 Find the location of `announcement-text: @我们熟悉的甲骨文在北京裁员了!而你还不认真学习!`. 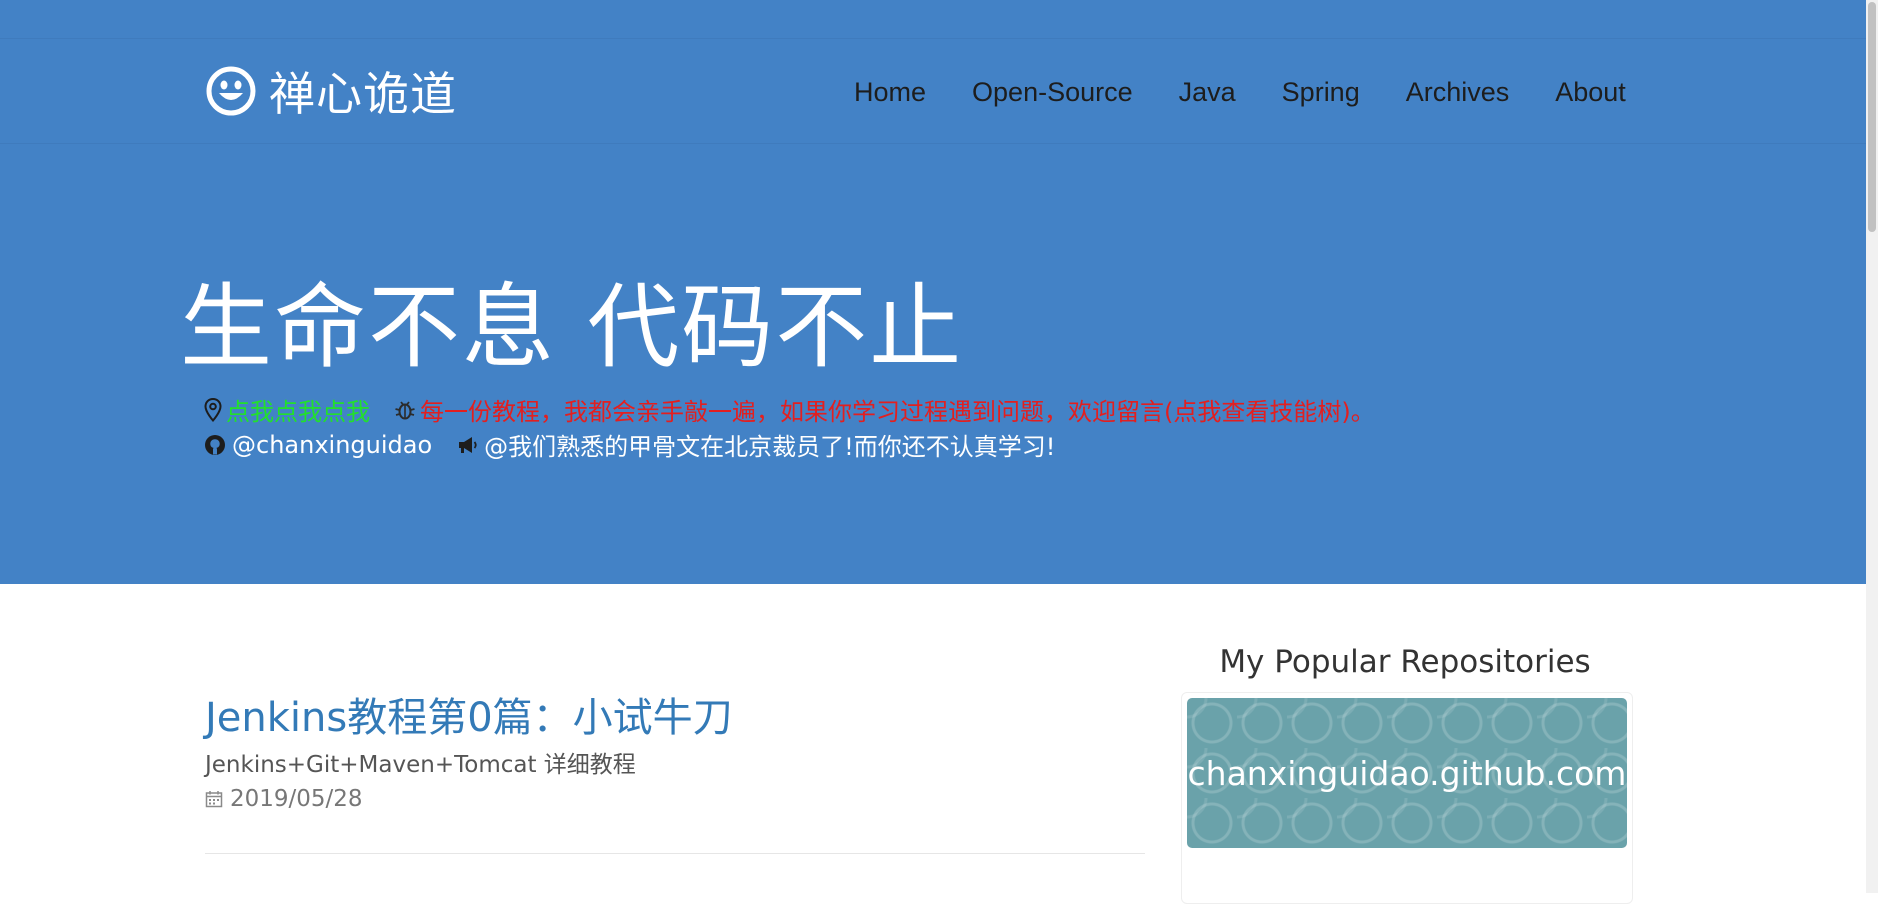

announcement-text: @我们熟悉的甲骨文在北京裁员了!而你还不认真学习! is located at coordinates (770, 447).